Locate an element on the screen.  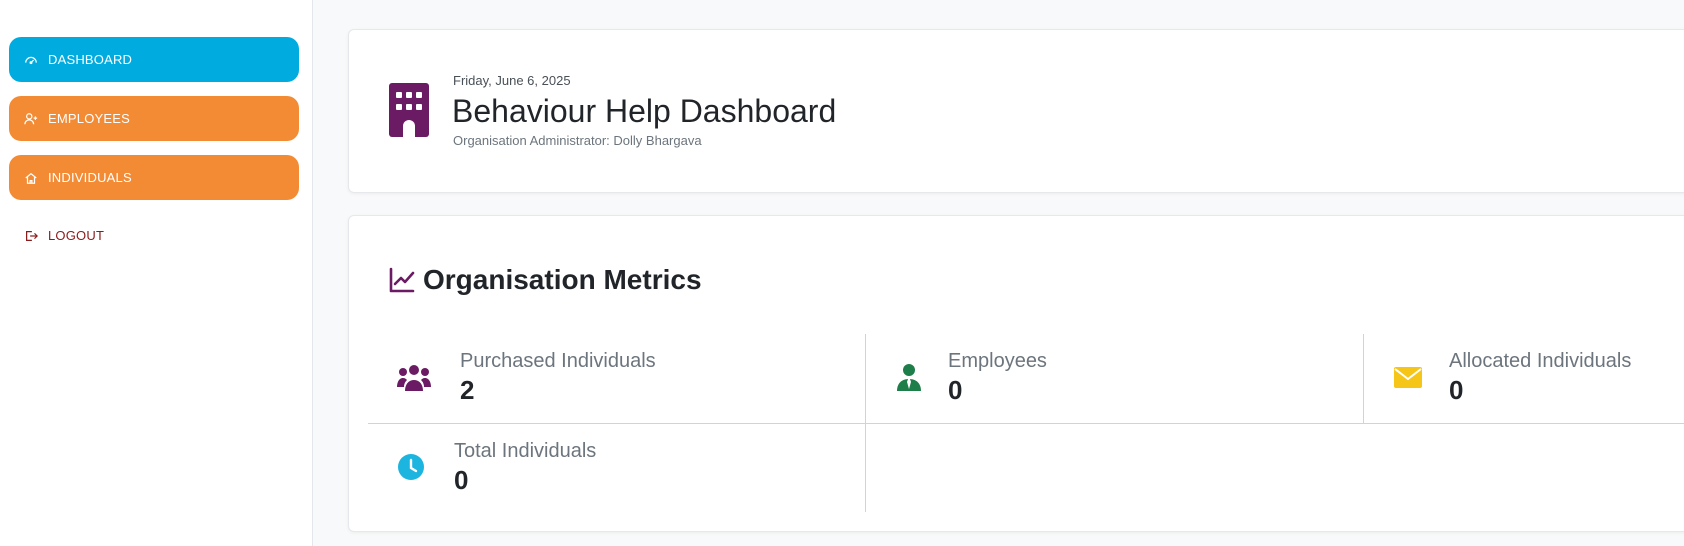
metric-label: Total Individuals is located at coordinates (525, 451).